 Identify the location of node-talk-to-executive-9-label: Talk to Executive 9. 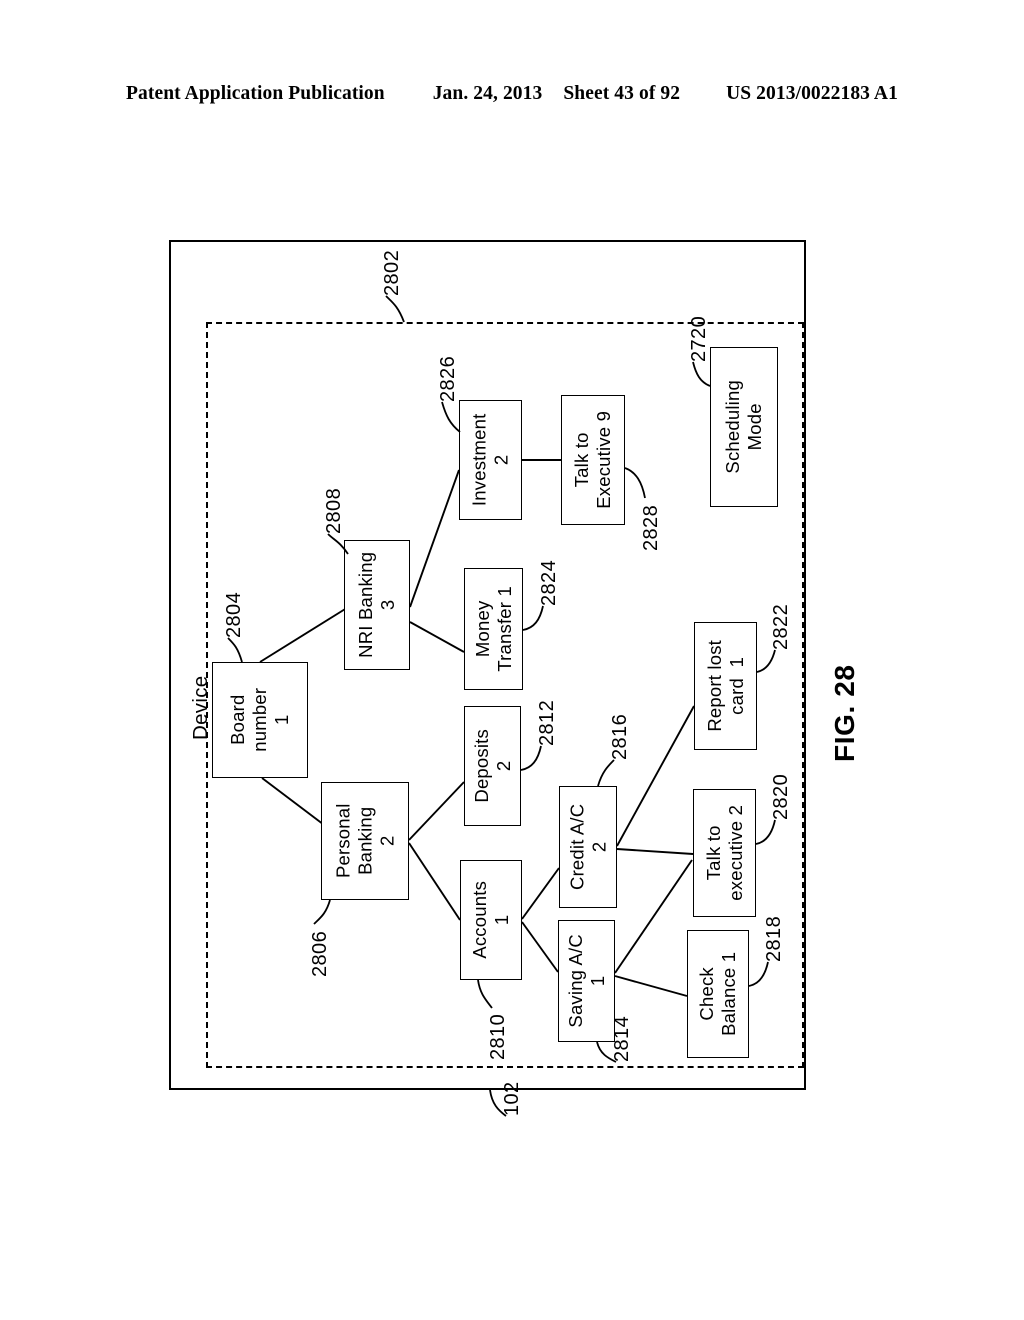
(592, 460).